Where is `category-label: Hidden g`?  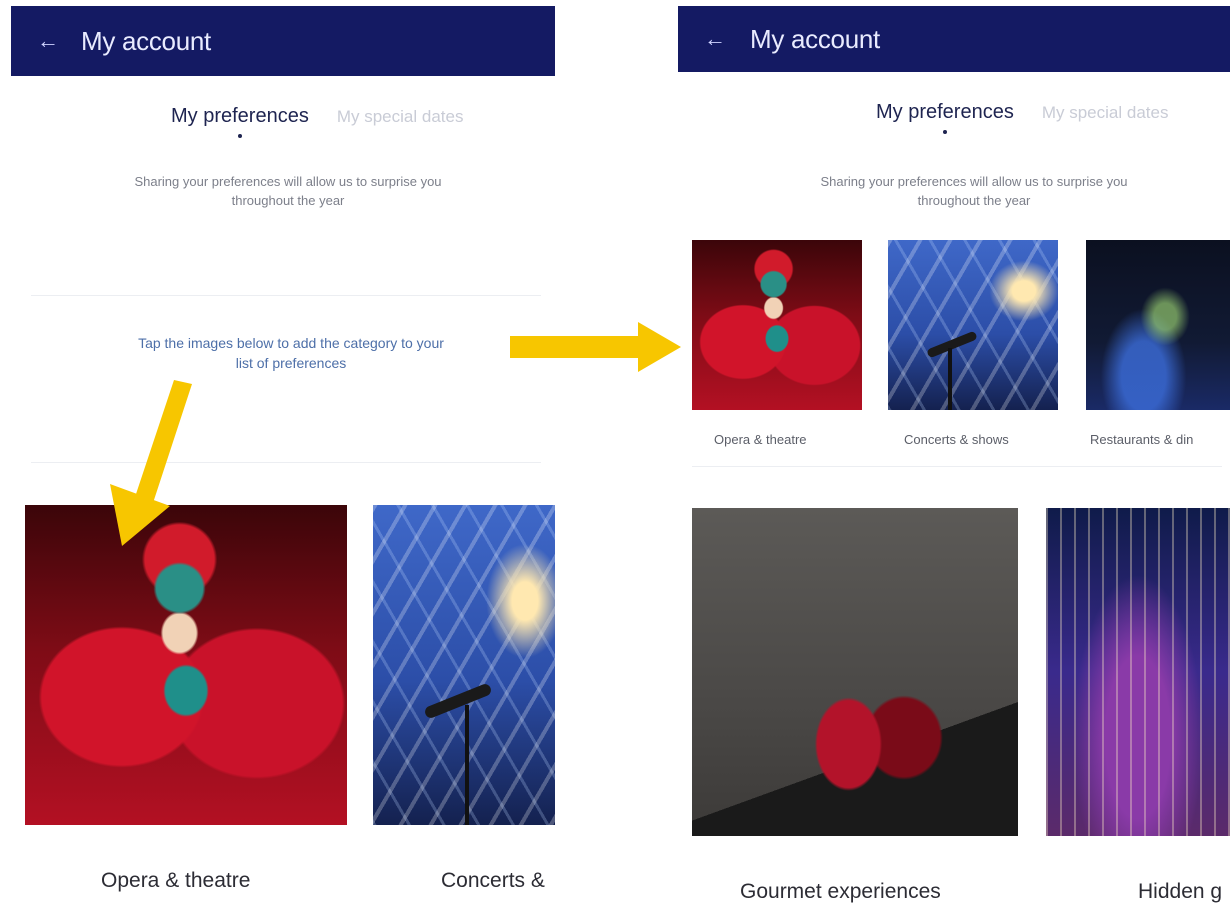
category-label: Hidden g is located at coordinates (1180, 891).